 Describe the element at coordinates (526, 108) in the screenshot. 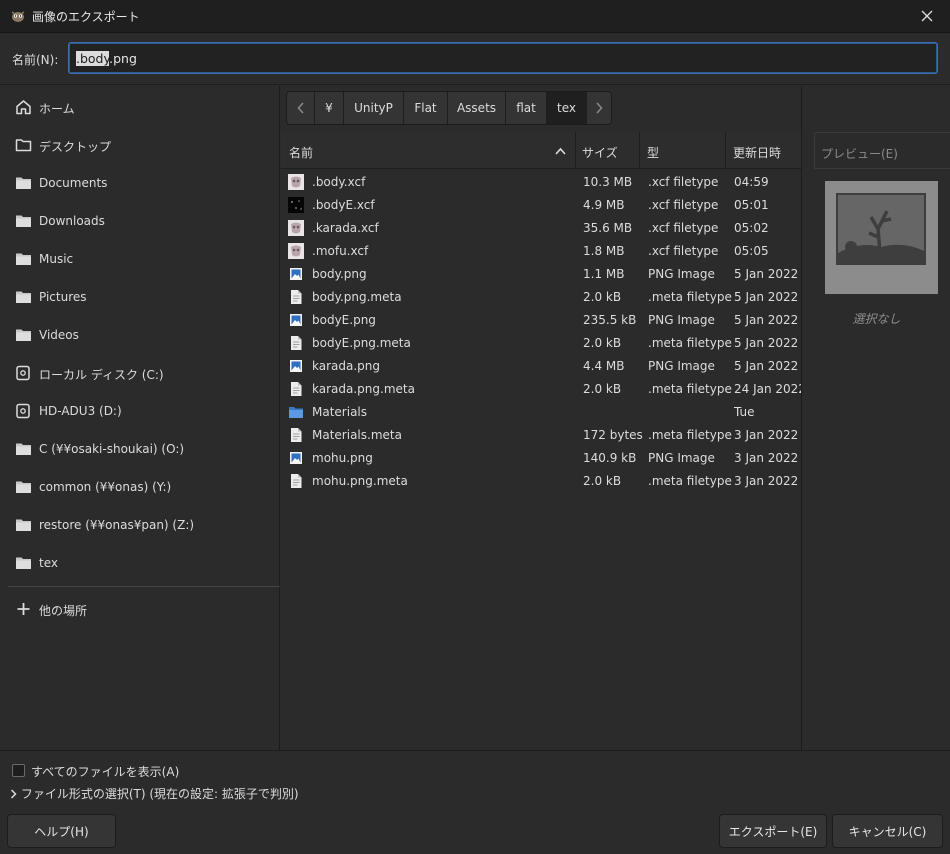

I see `path-segment-flat-lower: flat` at that location.